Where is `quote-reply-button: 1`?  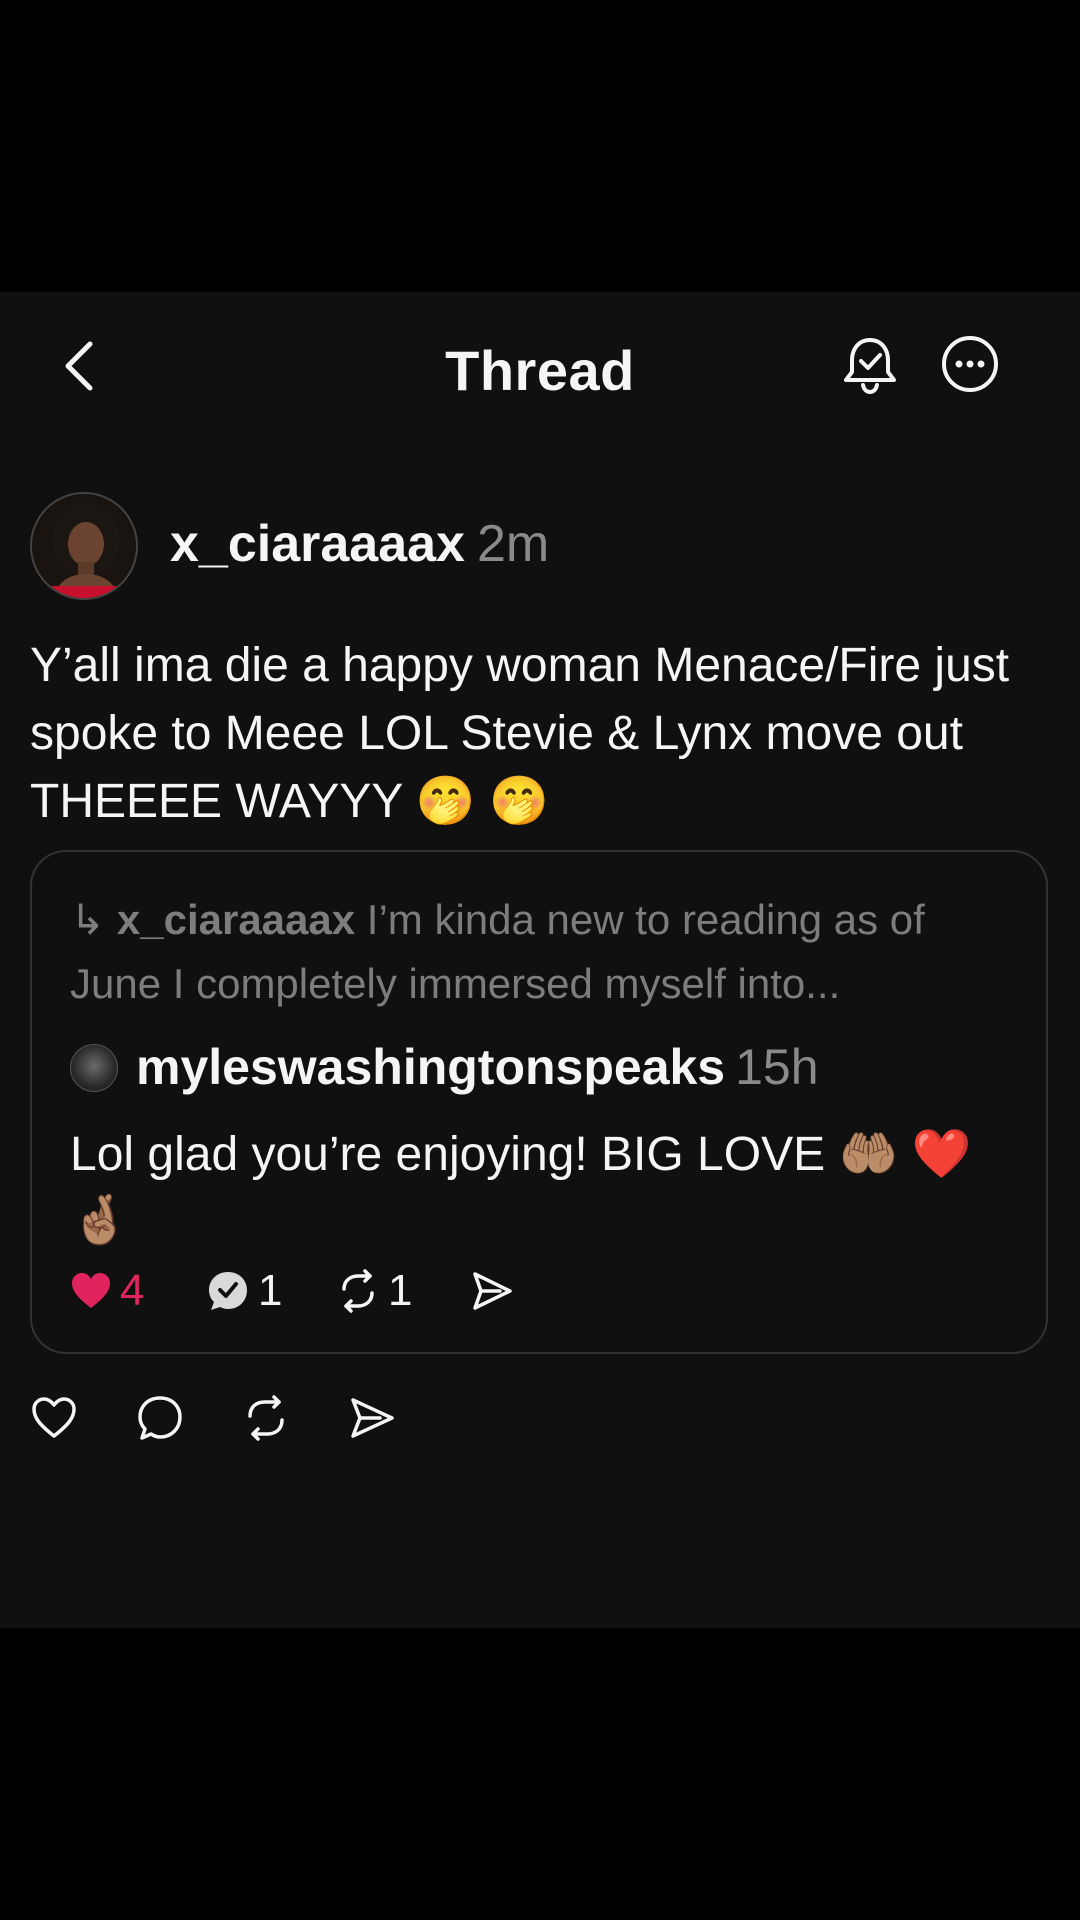 quote-reply-button: 1 is located at coordinates (244, 1291).